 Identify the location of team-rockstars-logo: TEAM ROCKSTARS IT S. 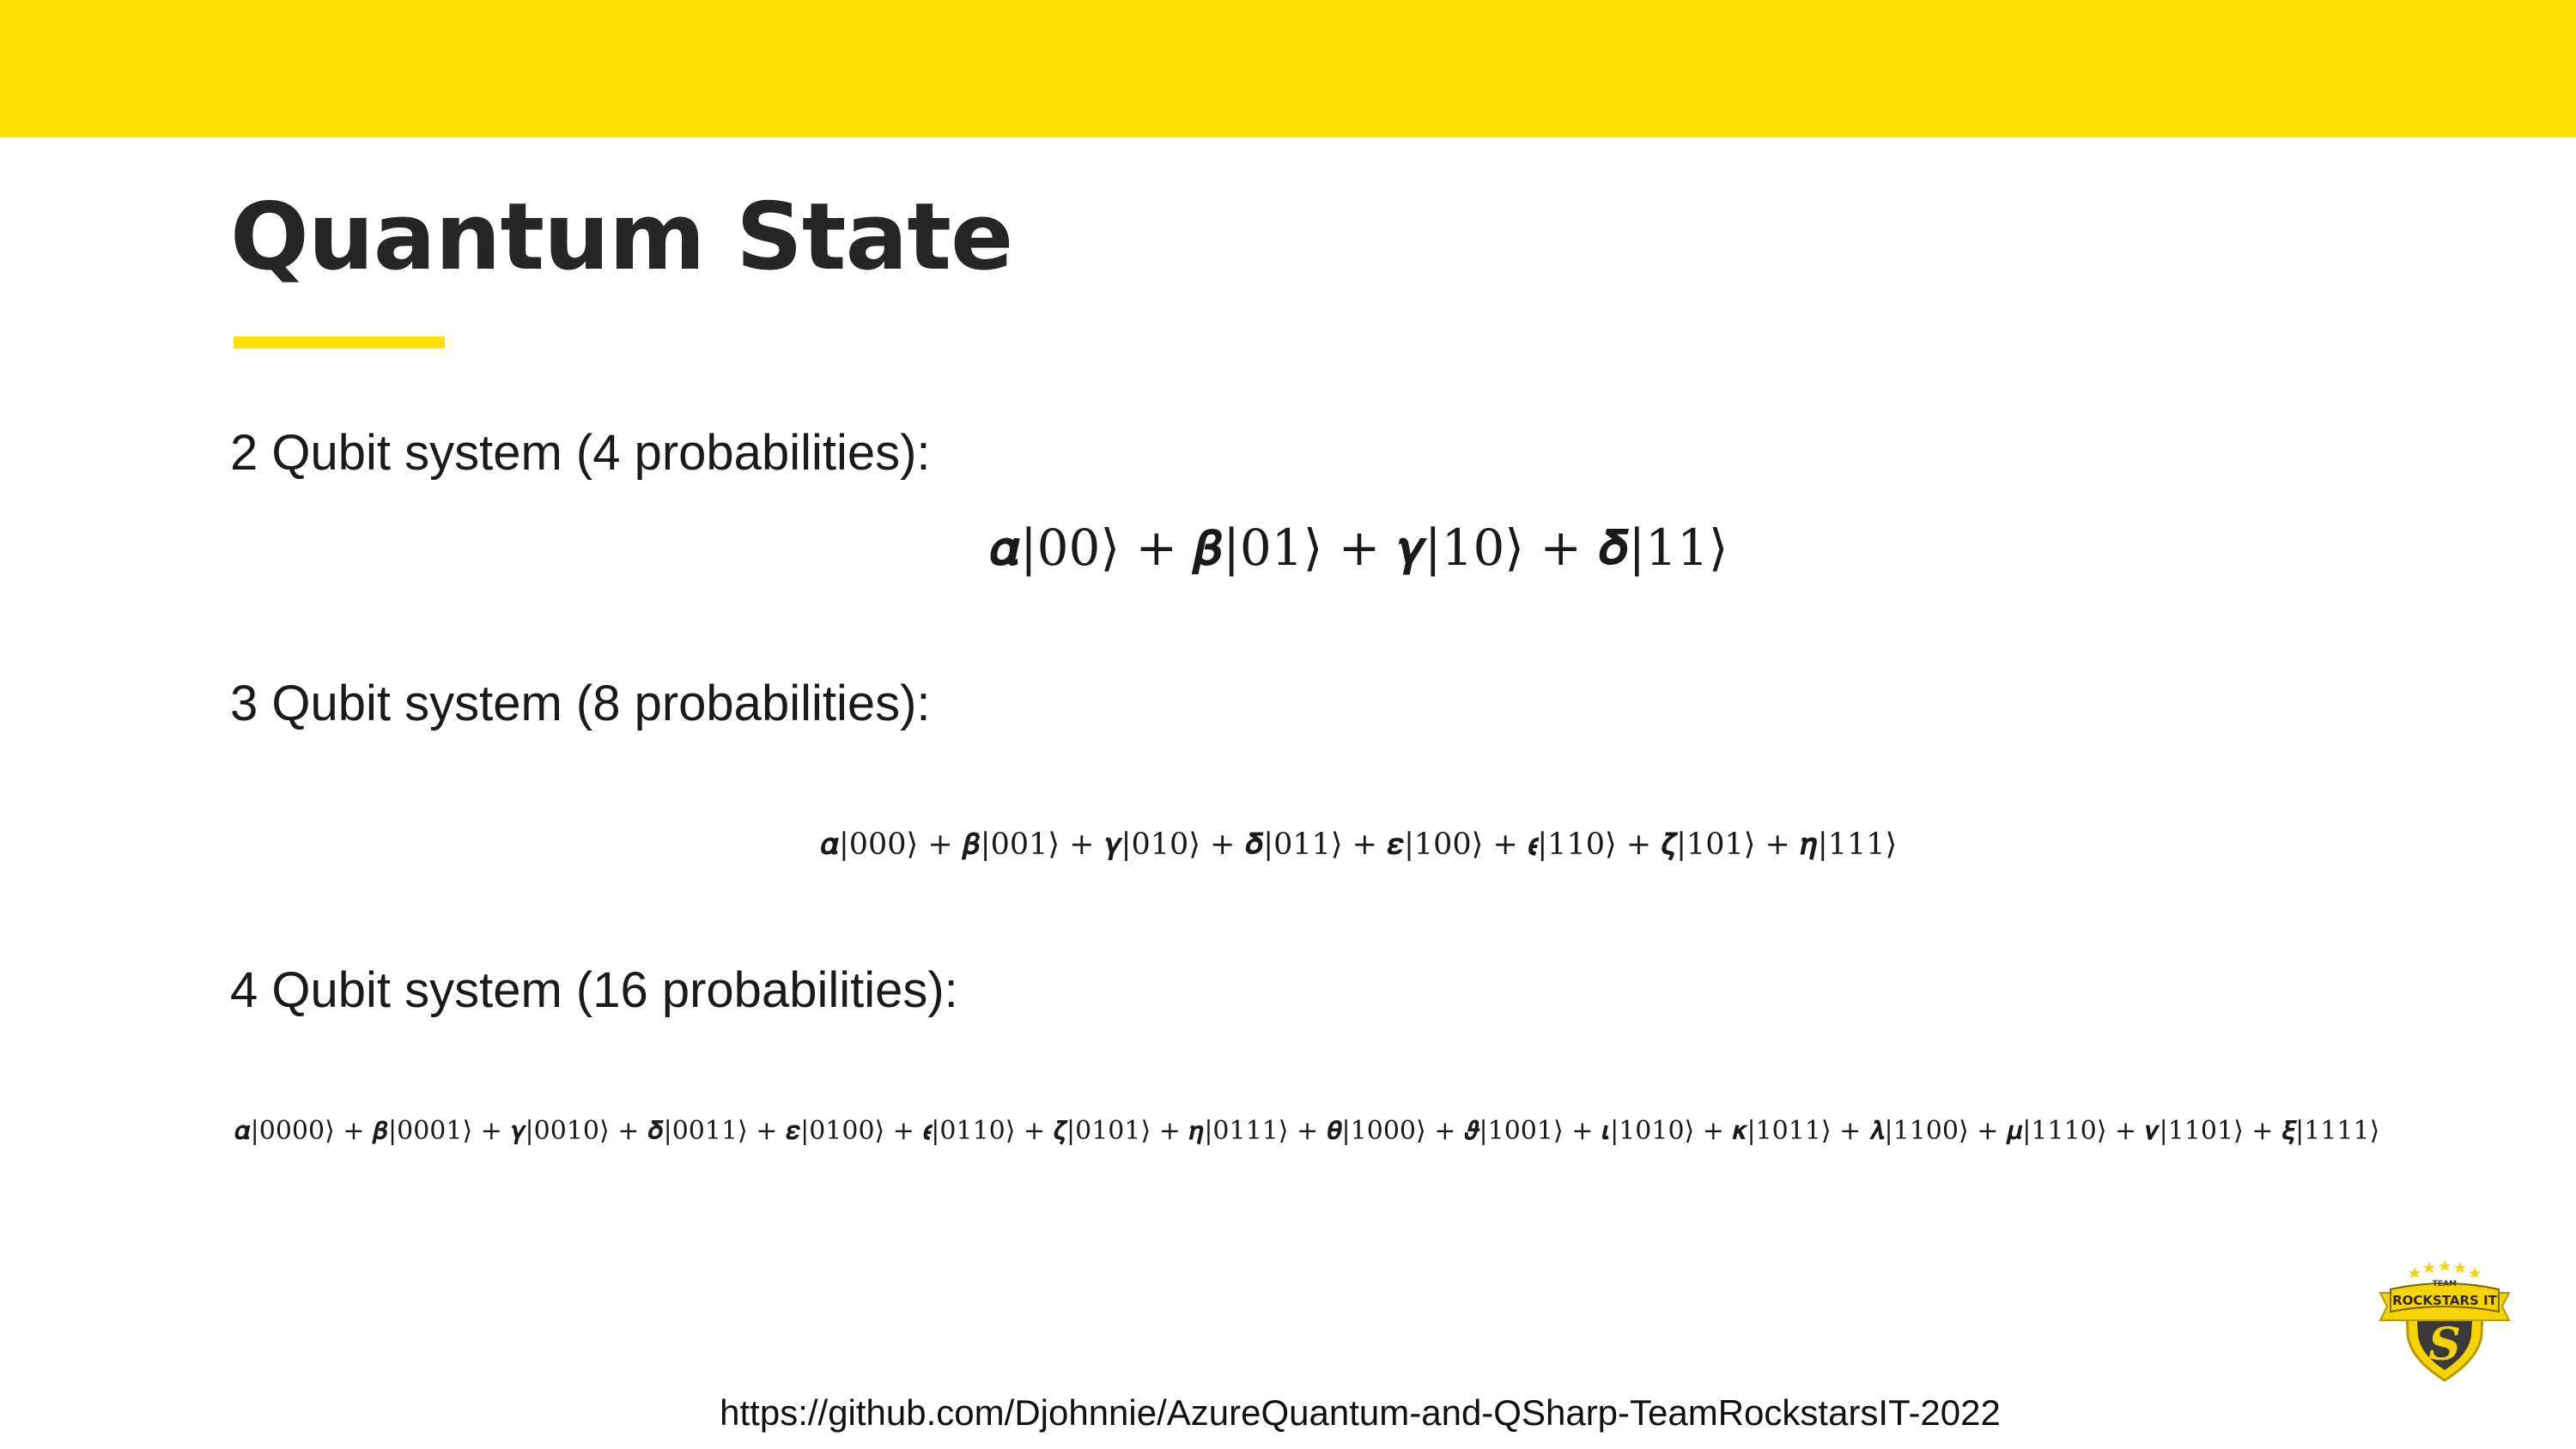
(2445, 1321).